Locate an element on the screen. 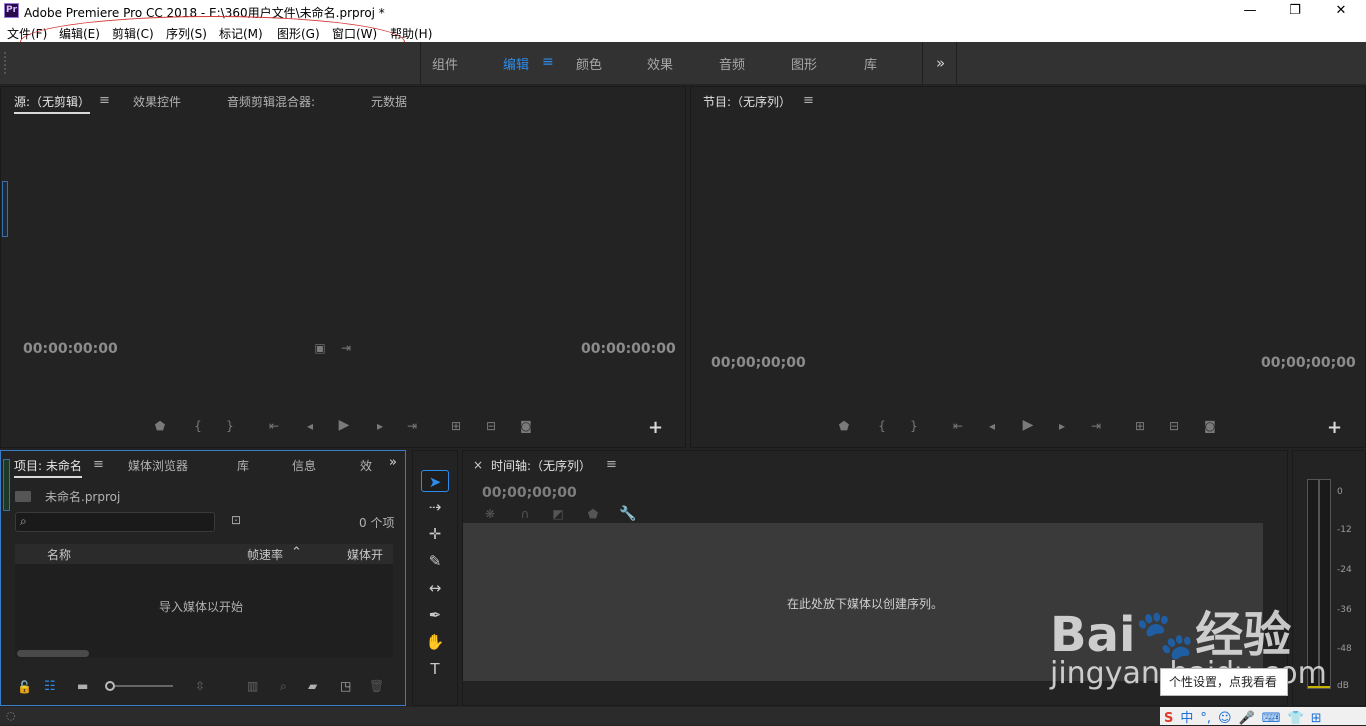 This screenshot has height=726, width=1366. tab-media-browser: 媒体浏览器 is located at coordinates (158, 465).